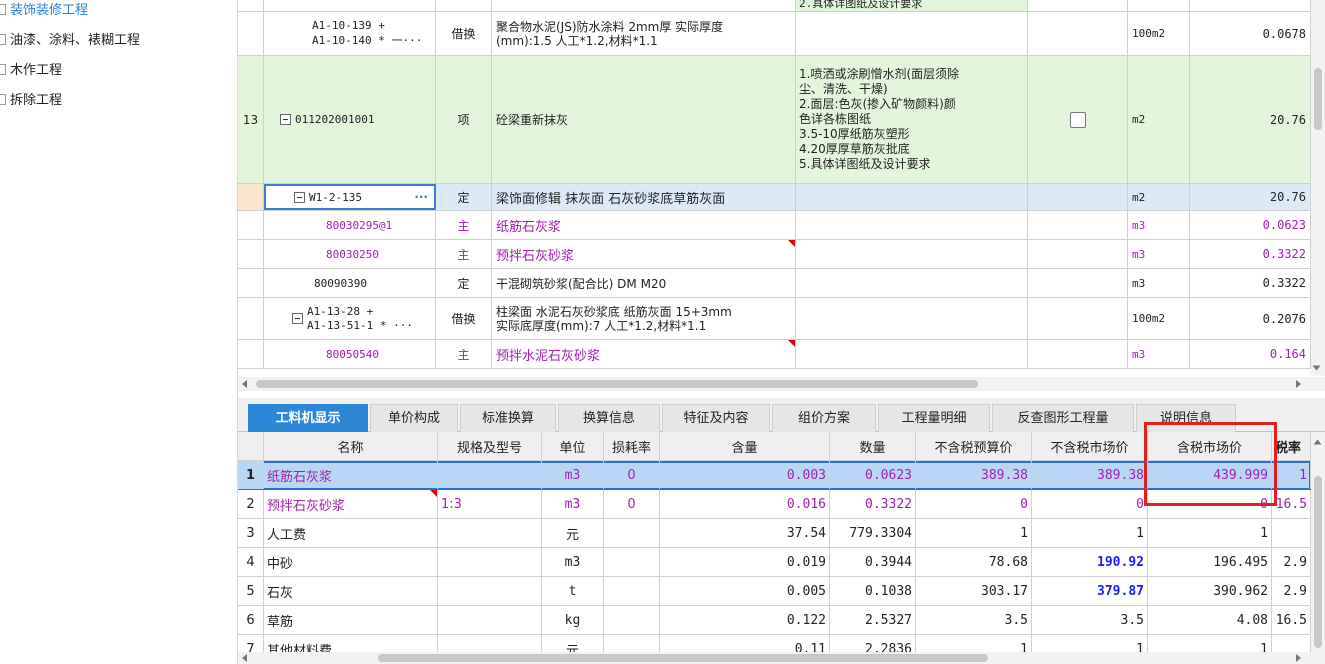 Image resolution: width=1325 pixels, height=664 pixels. What do you see at coordinates (350, 197) in the screenshot?
I see `item-code-editor: W1-2-135 ···` at bounding box center [350, 197].